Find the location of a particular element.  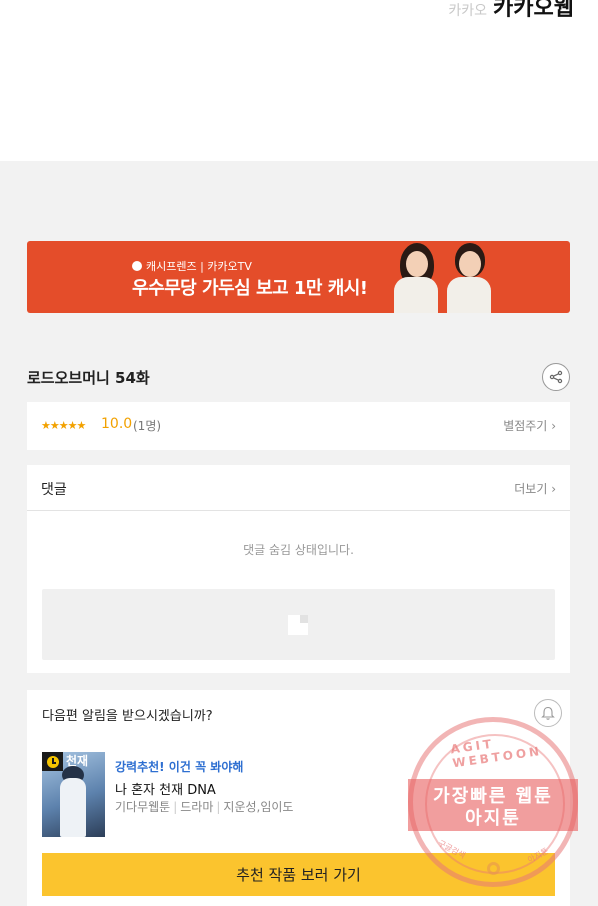

image-placeholder-icon is located at coordinates (298, 625).